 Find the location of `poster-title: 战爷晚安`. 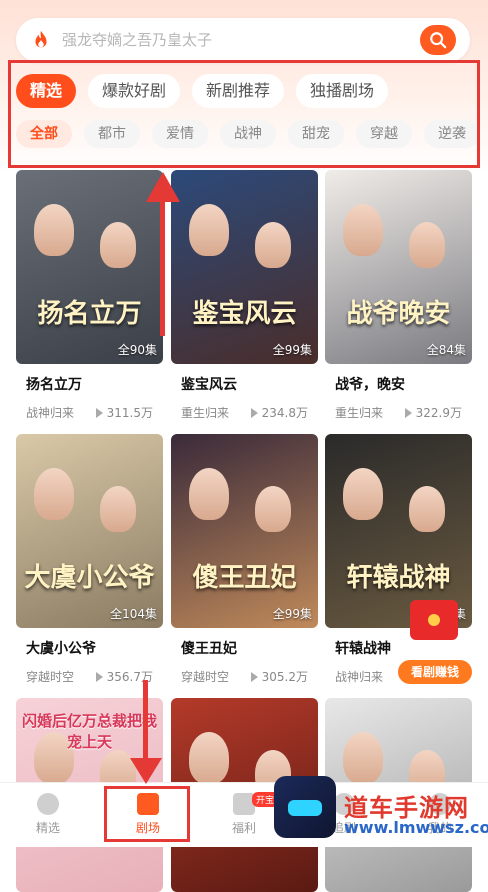

poster-title: 战爷晚安 is located at coordinates (398, 314).